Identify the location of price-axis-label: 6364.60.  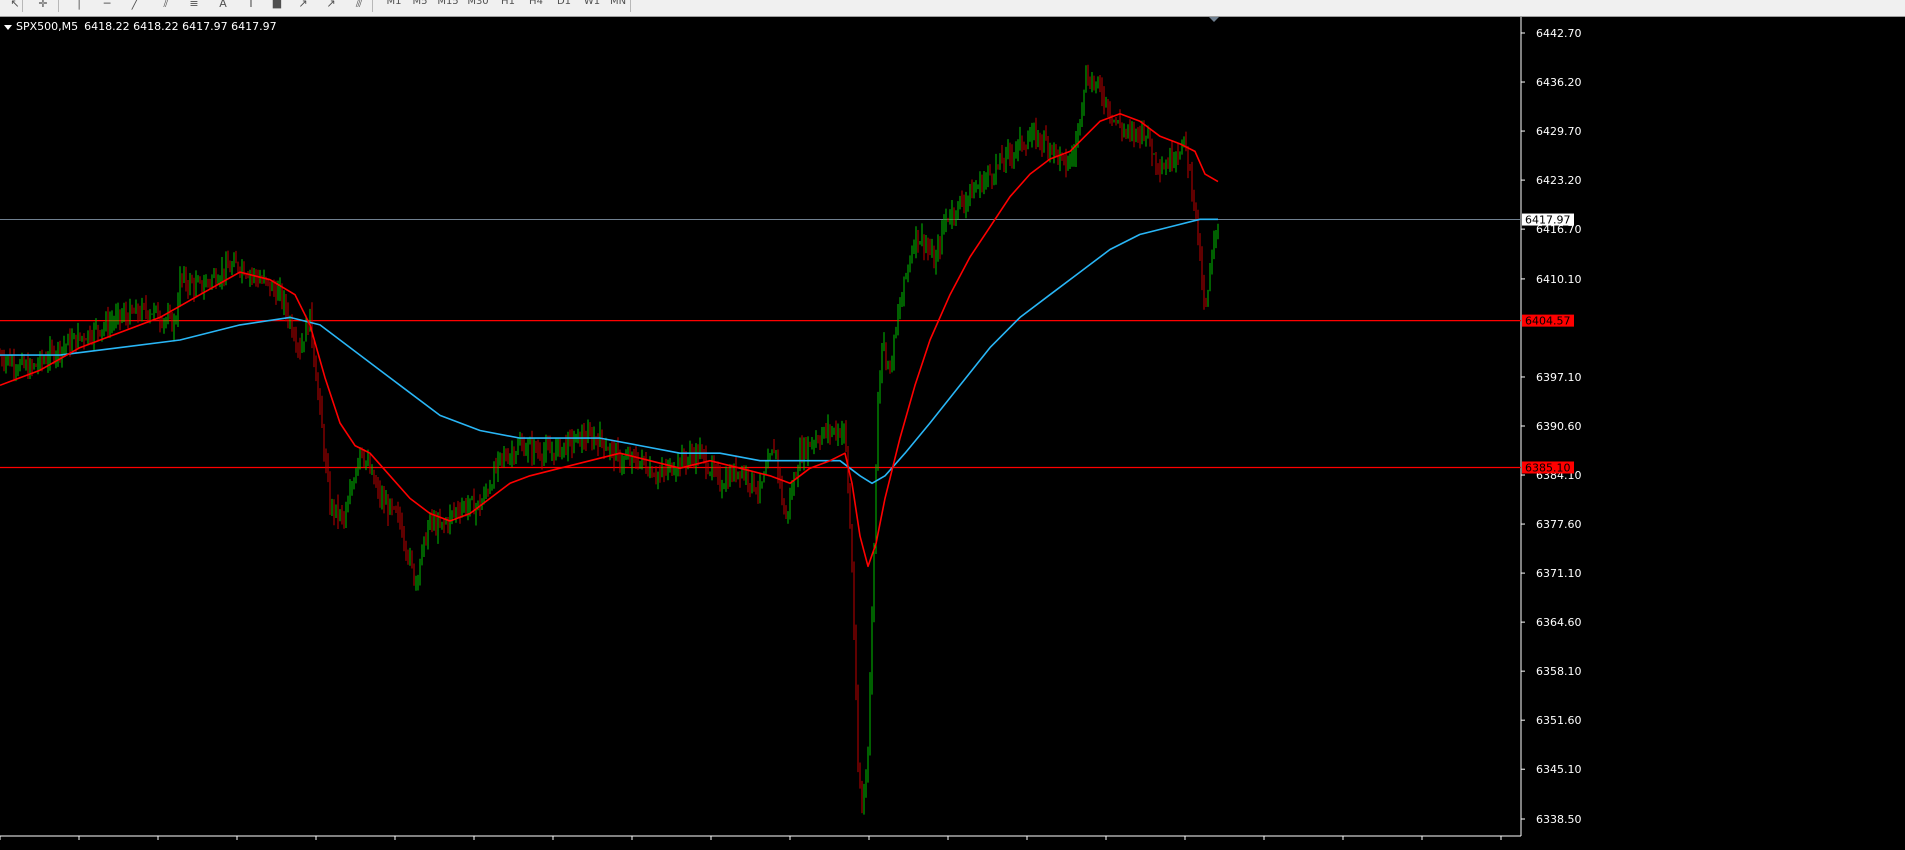
(1559, 622).